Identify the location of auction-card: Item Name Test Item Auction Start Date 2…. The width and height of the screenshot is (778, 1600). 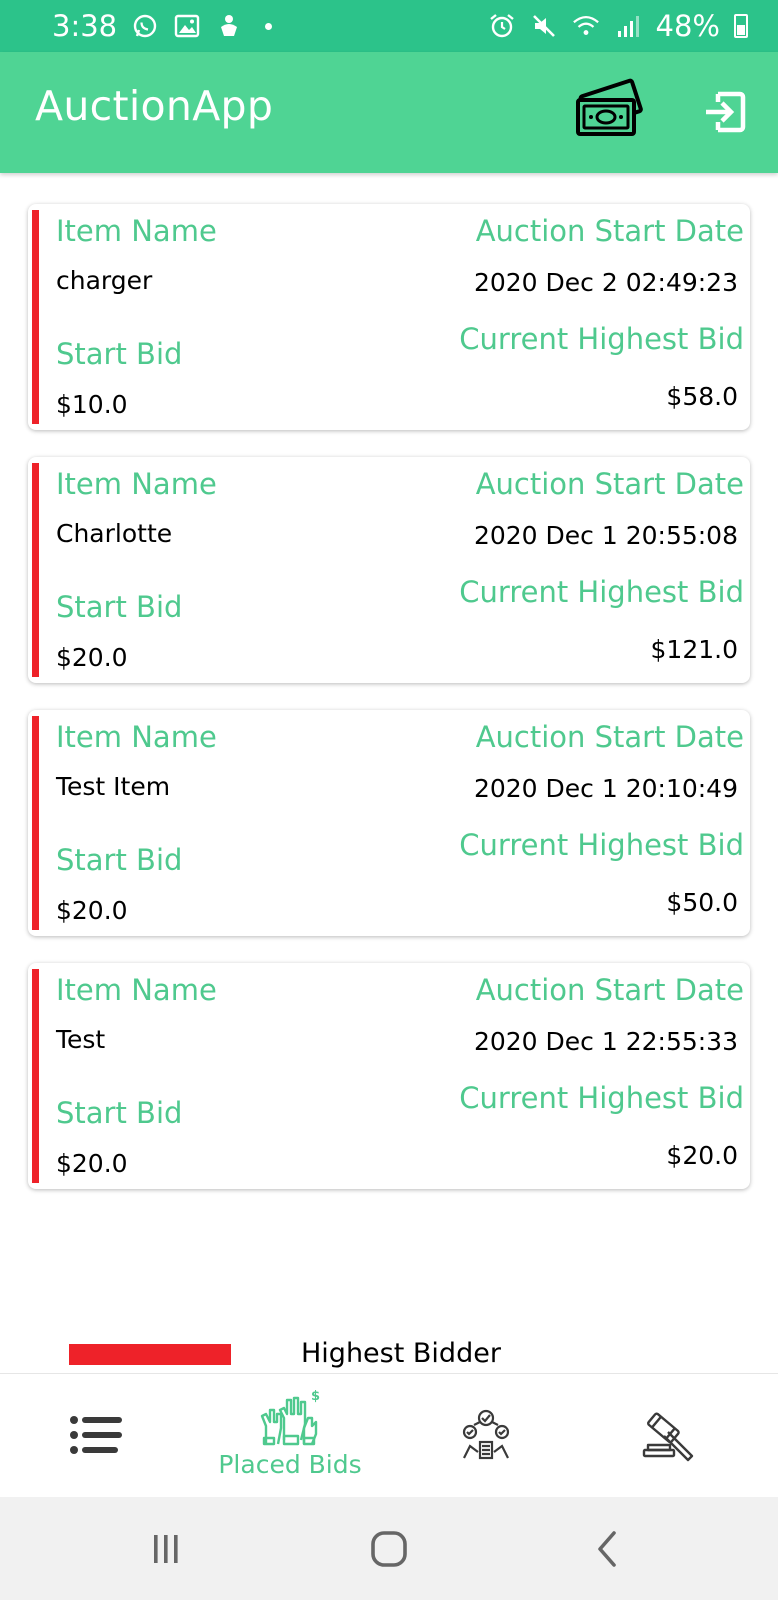
(389, 823).